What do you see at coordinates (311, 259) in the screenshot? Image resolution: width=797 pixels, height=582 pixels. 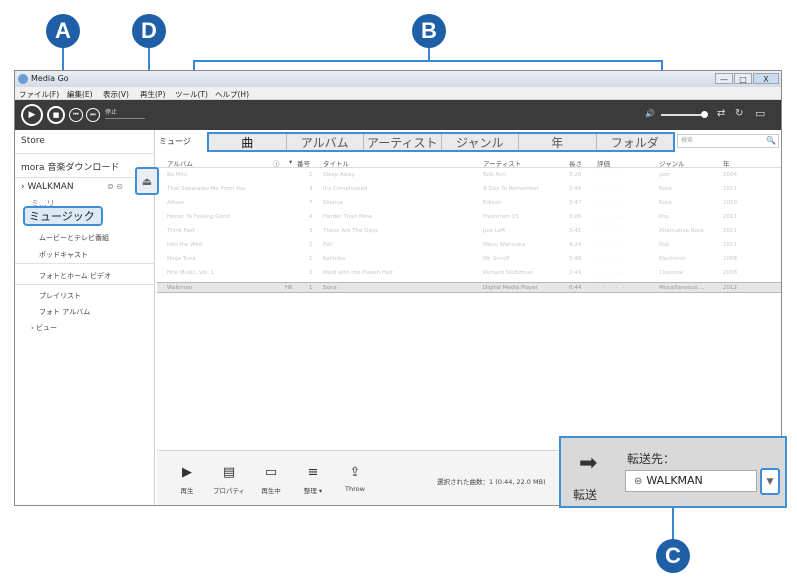 I see `cell-num: 1` at bounding box center [311, 259].